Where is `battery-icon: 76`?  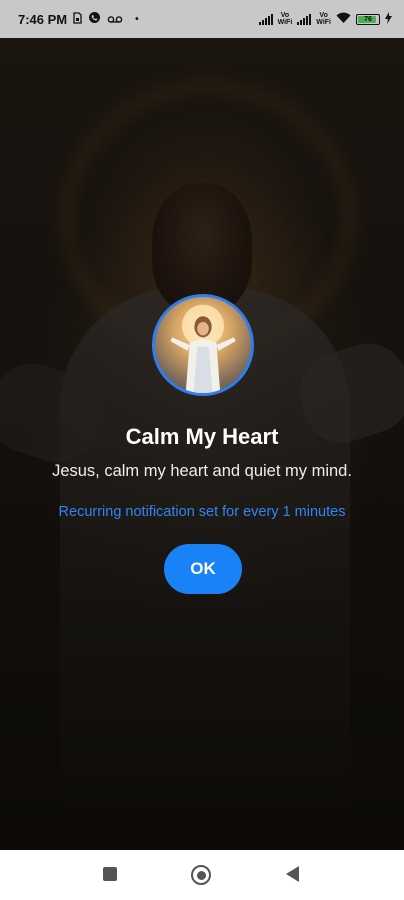 battery-icon: 76 is located at coordinates (368, 19).